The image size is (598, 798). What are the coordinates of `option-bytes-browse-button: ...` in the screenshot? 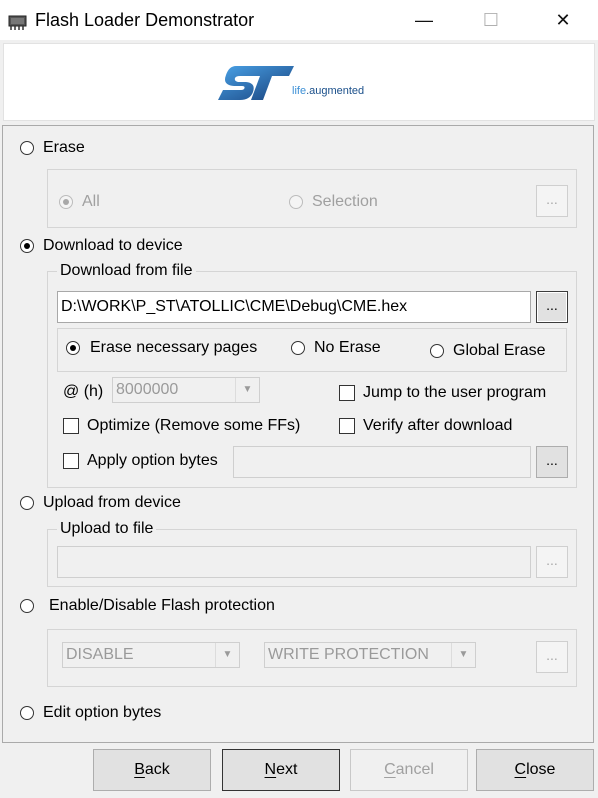 It's located at (552, 462).